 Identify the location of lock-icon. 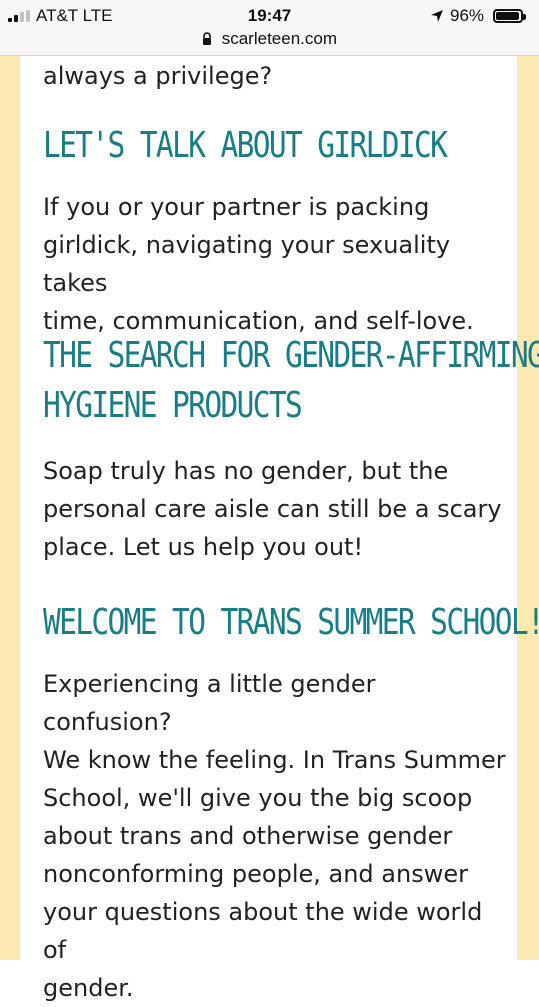
(206, 39).